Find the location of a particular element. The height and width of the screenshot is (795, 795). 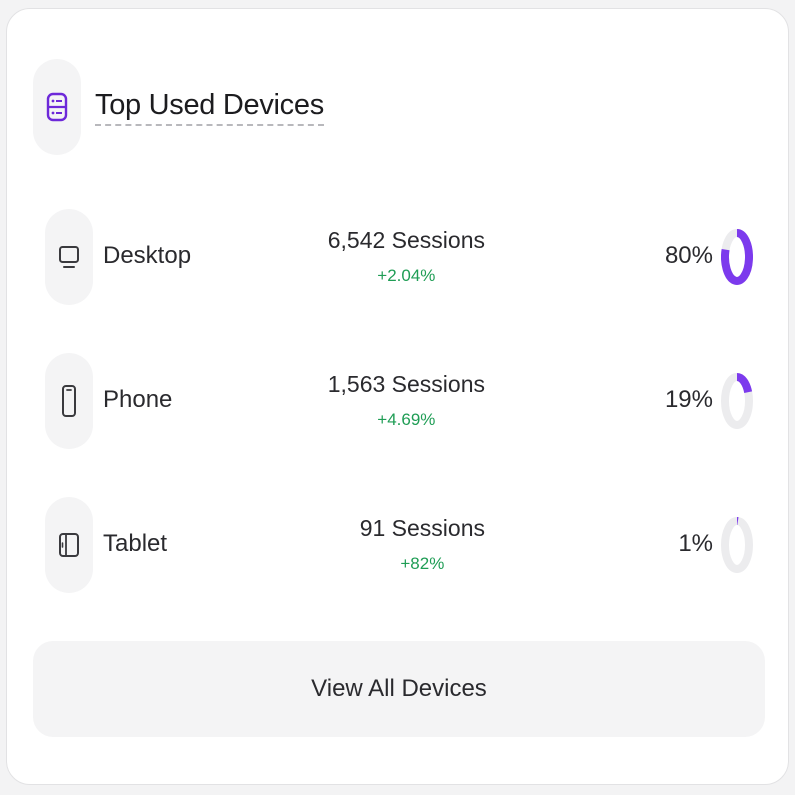

sessions-change: +4.69% is located at coordinates (406, 419).